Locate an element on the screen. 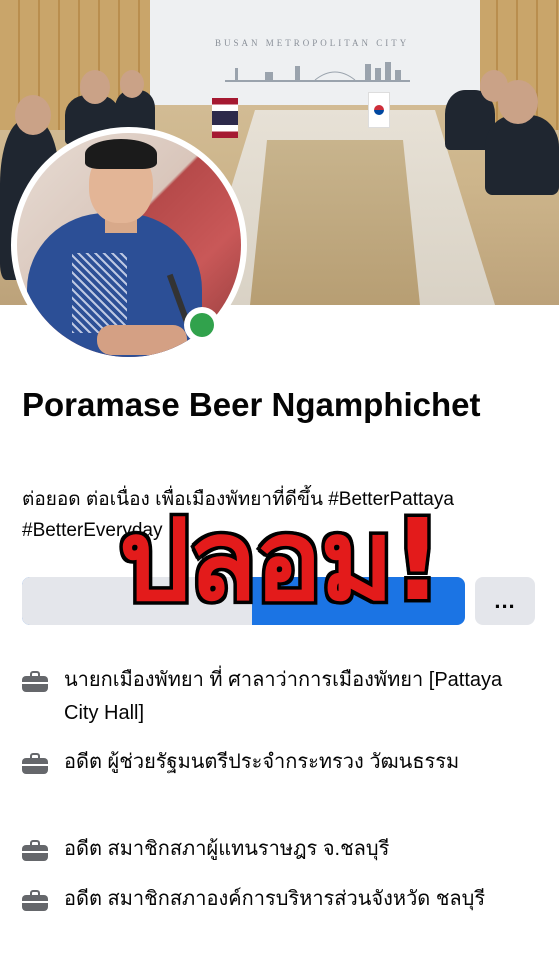  thai-flag-icon is located at coordinates (225, 118).